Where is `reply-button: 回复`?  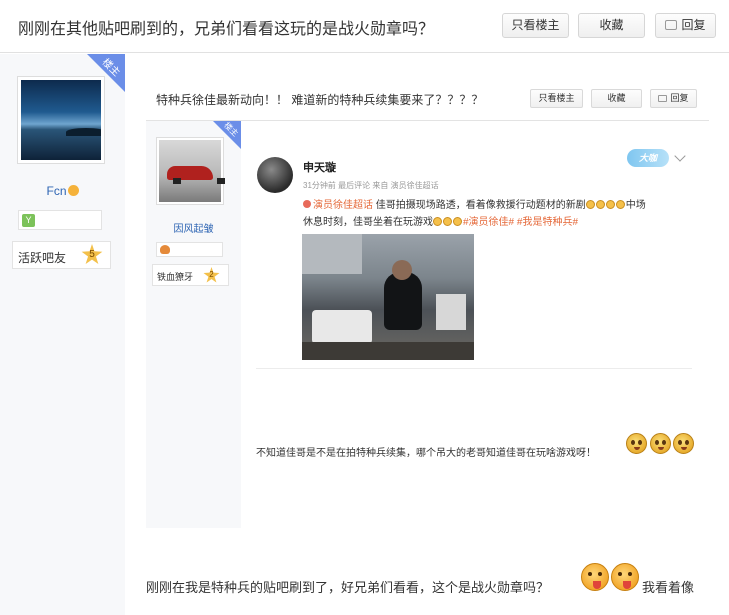 reply-button: 回复 is located at coordinates (685, 25).